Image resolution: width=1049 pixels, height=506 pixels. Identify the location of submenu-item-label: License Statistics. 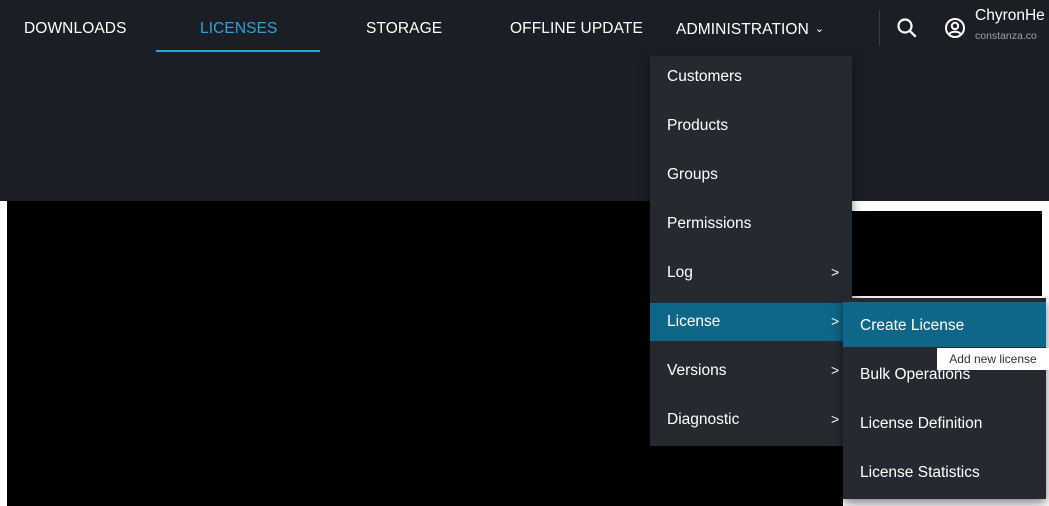
(920, 472).